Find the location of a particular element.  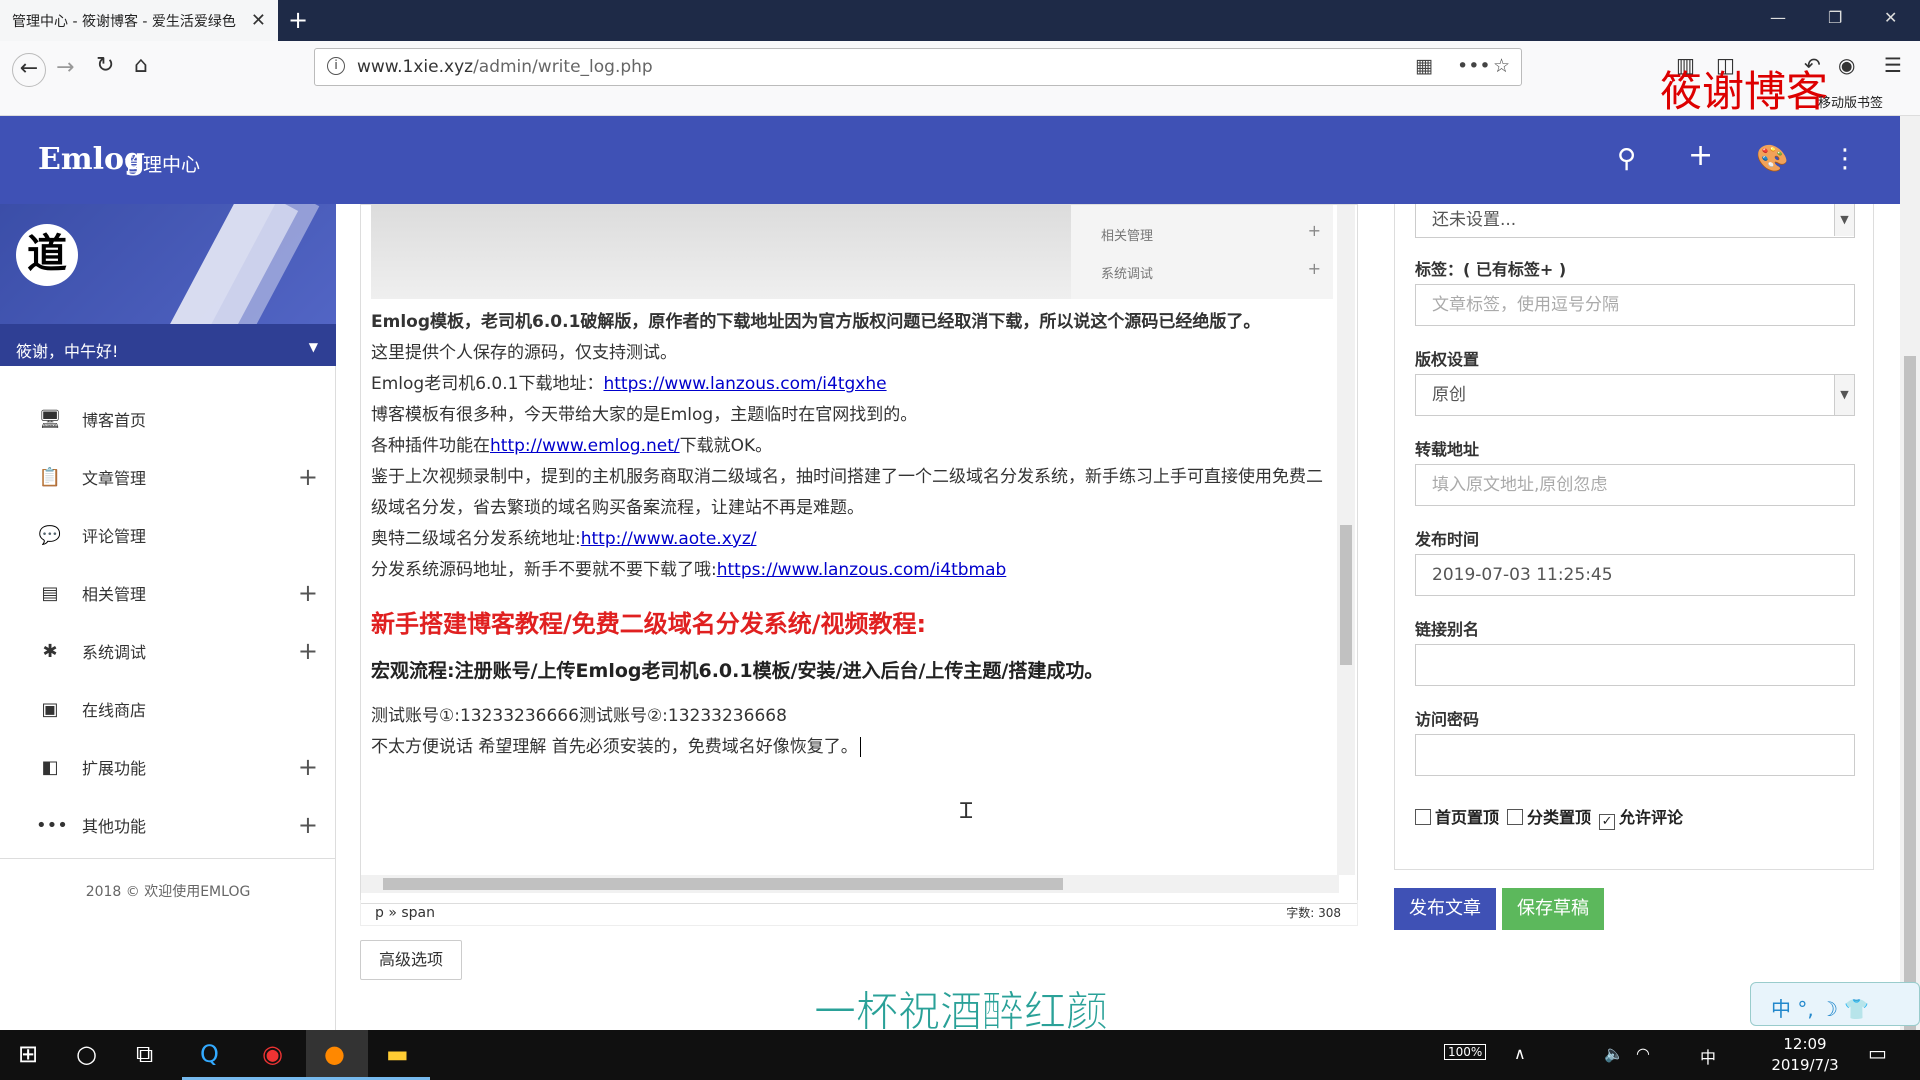

source-link: https://www.lanzous.com/i4tbmab is located at coordinates (862, 570).